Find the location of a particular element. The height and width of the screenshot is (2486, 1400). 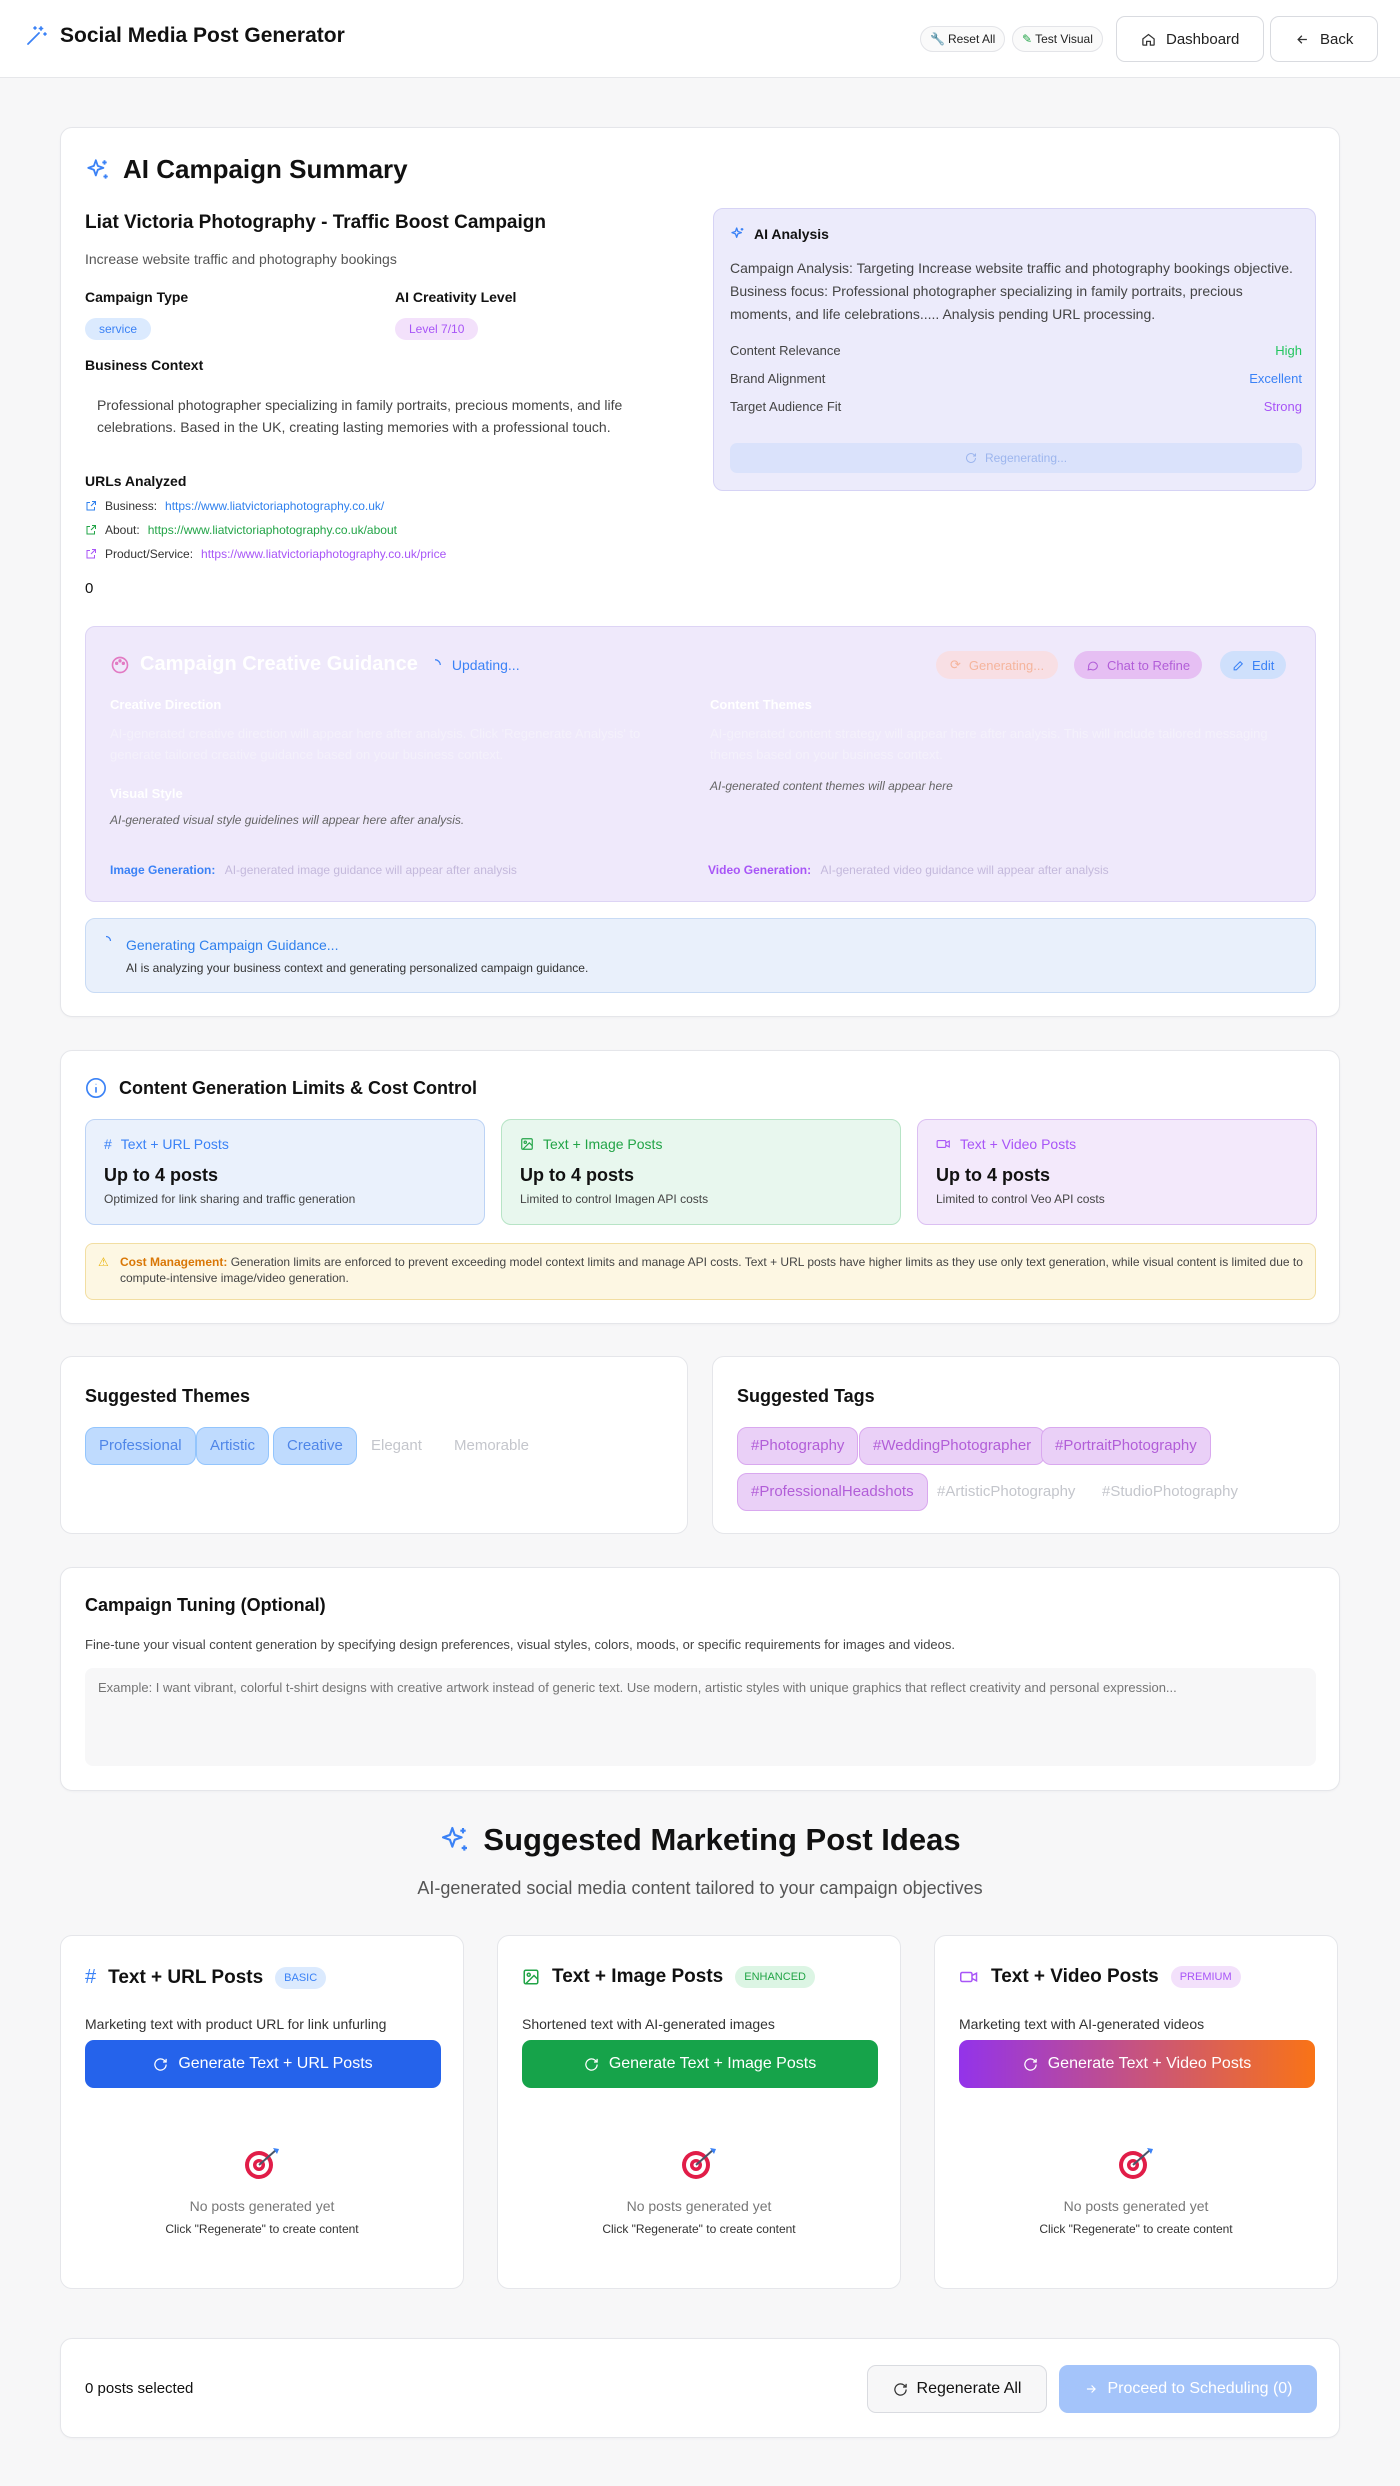

tuning-textarea is located at coordinates (700, 1717).